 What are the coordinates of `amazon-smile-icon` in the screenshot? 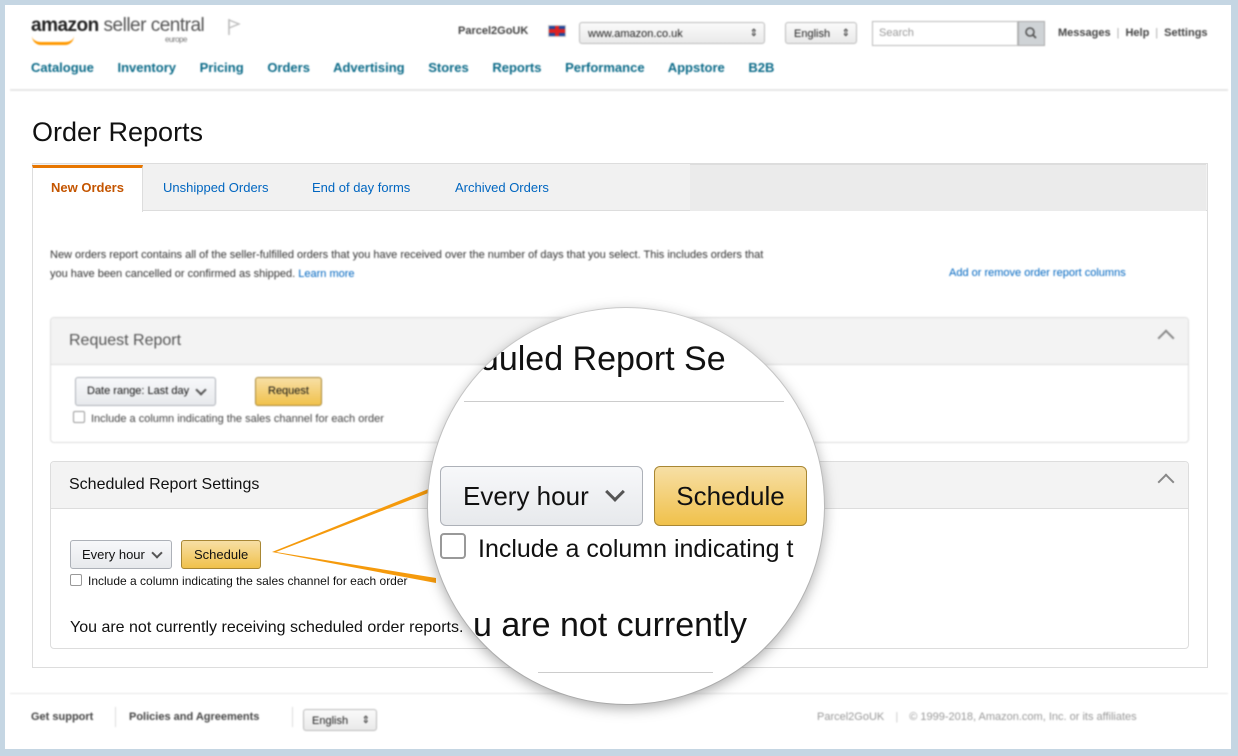 It's located at (53, 40).